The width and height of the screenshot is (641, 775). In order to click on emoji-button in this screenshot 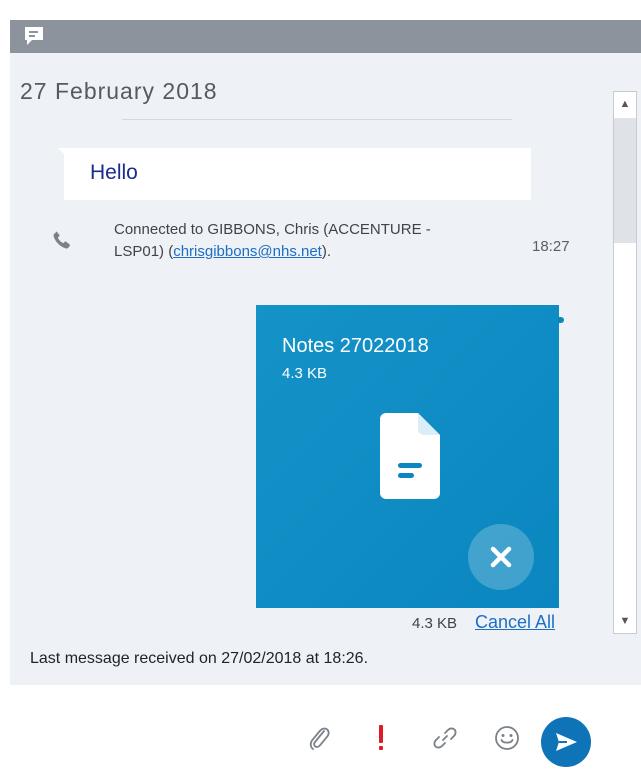, I will do `click(507, 738)`.